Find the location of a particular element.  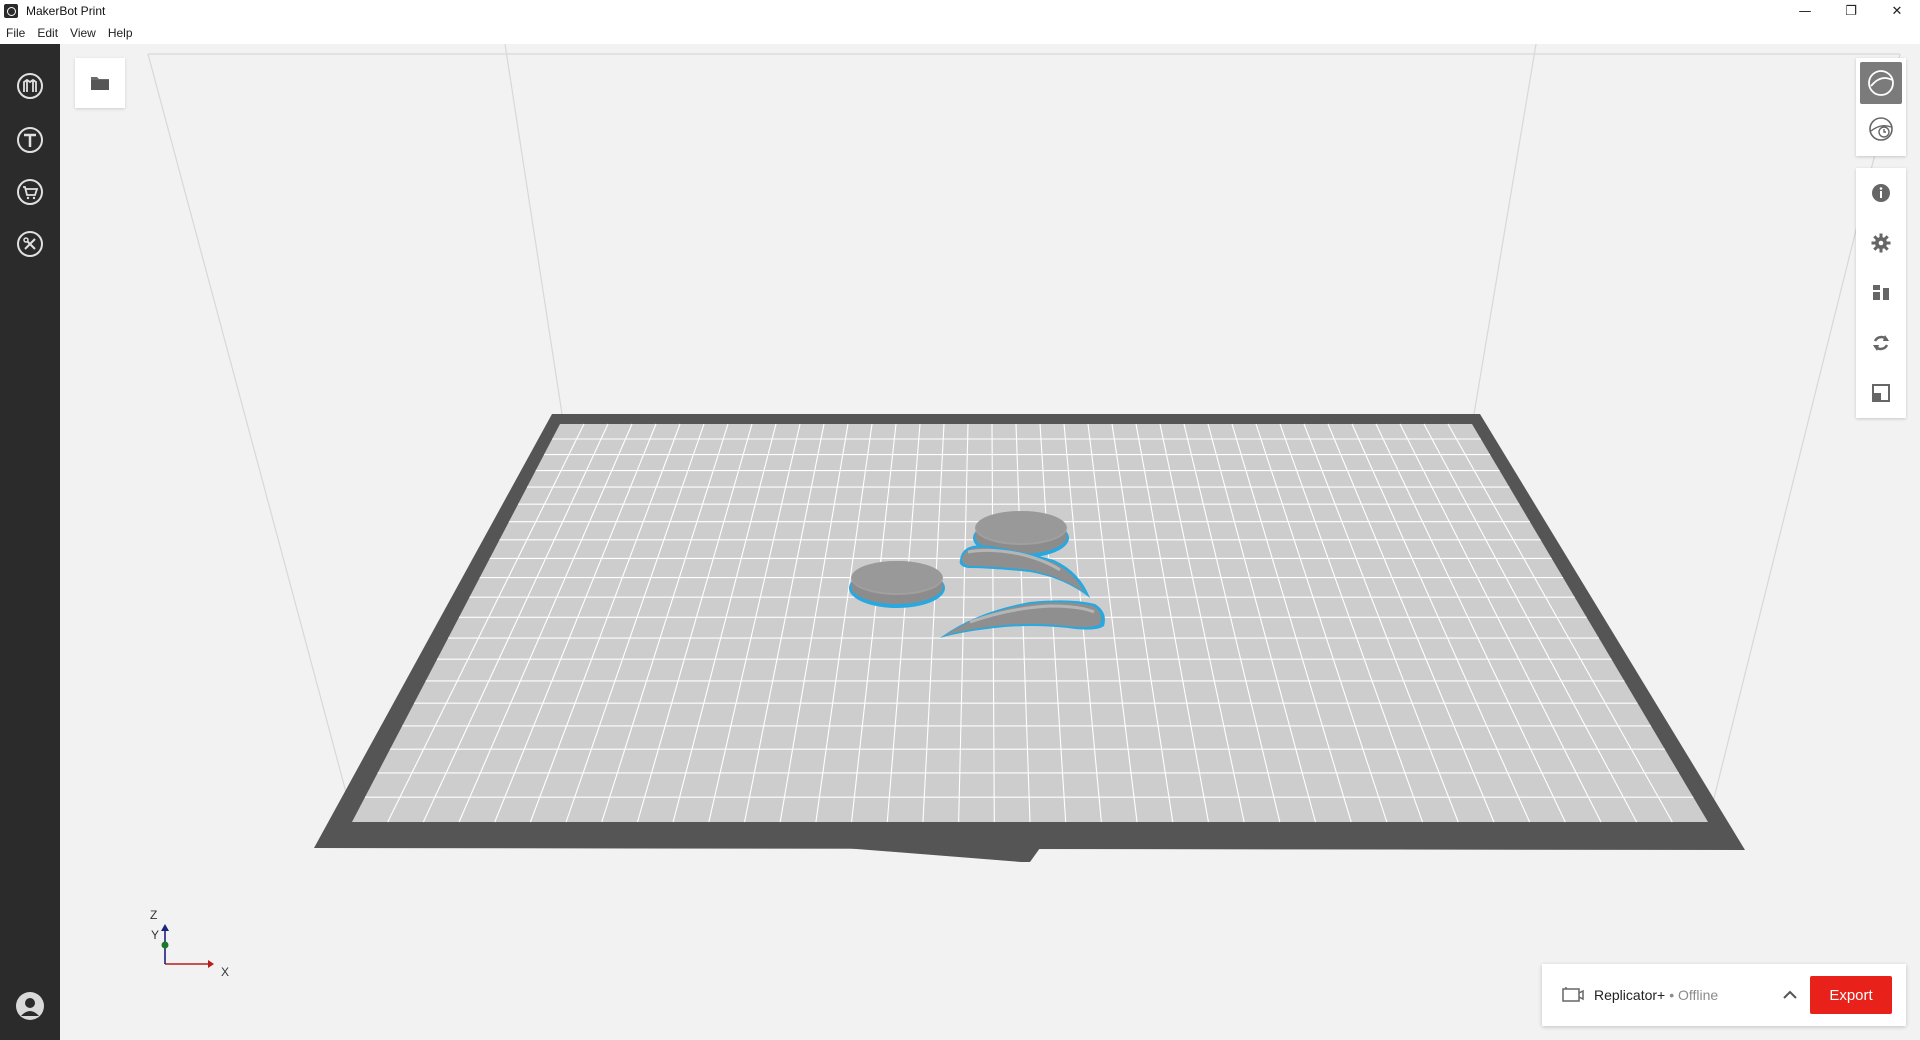

user-account-button is located at coordinates (30, 1006).